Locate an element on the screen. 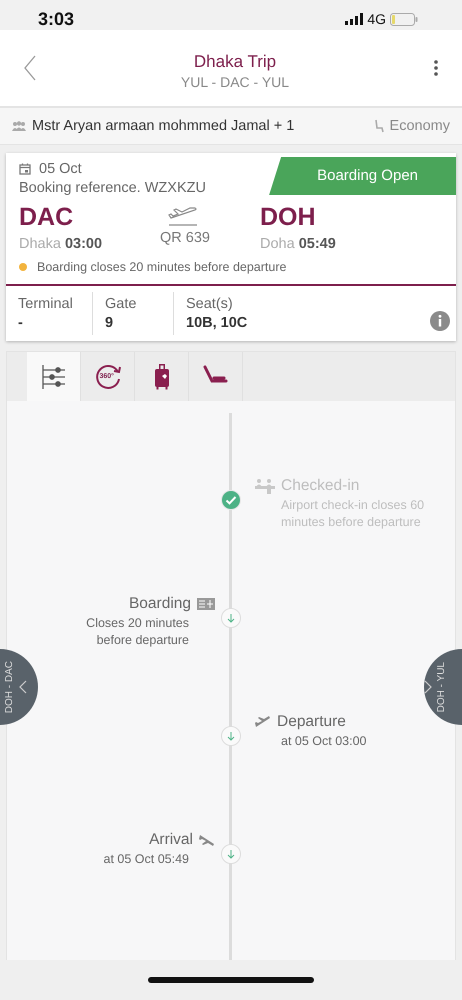  previous-flight-tab: DOH - DAC is located at coordinates (19, 687).